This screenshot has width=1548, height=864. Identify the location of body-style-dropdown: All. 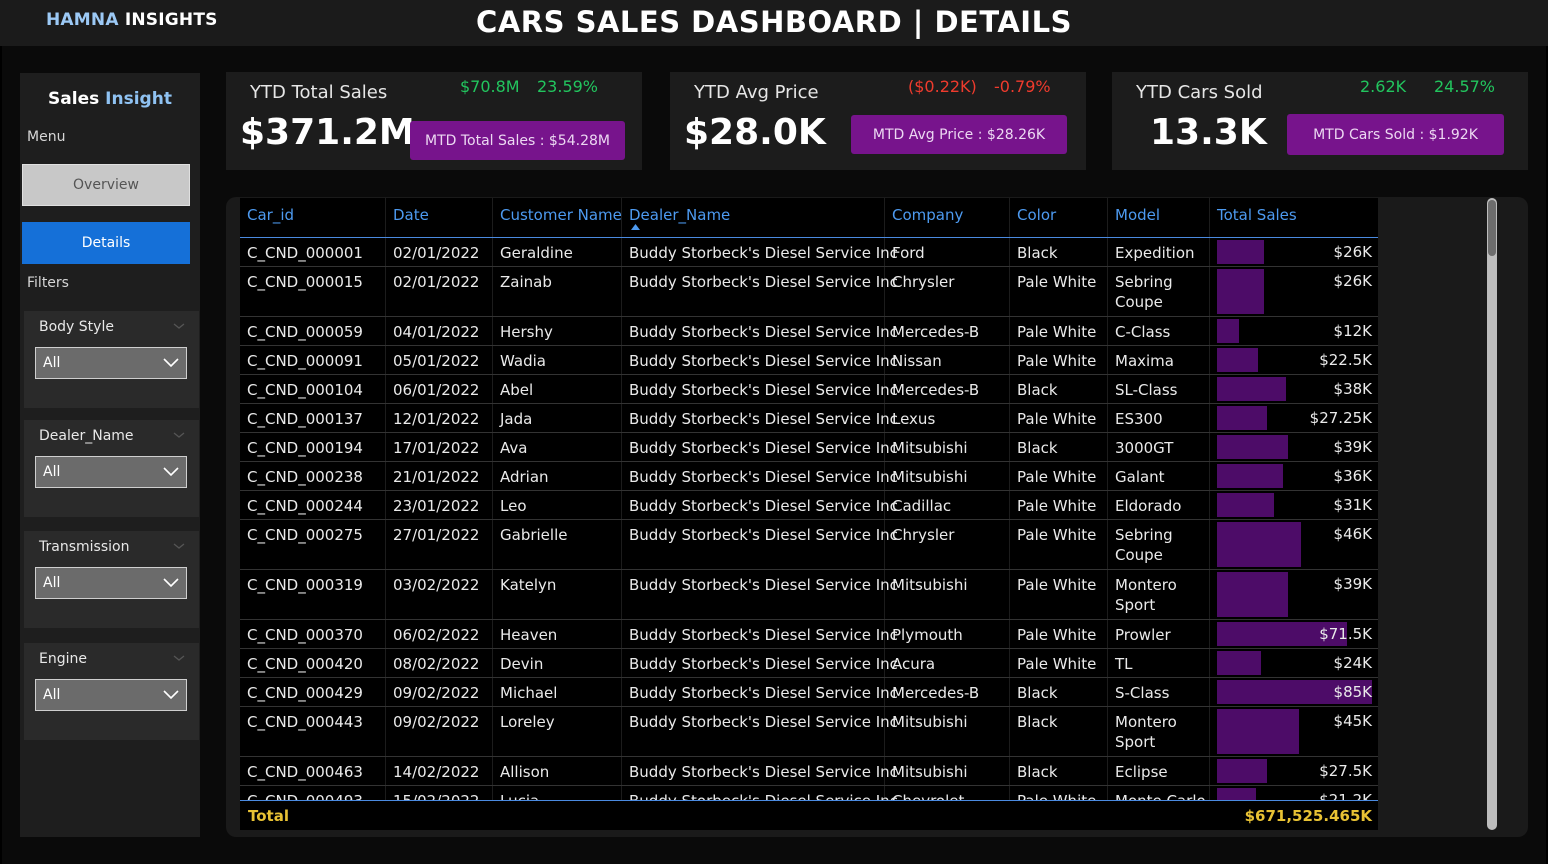
(111, 363).